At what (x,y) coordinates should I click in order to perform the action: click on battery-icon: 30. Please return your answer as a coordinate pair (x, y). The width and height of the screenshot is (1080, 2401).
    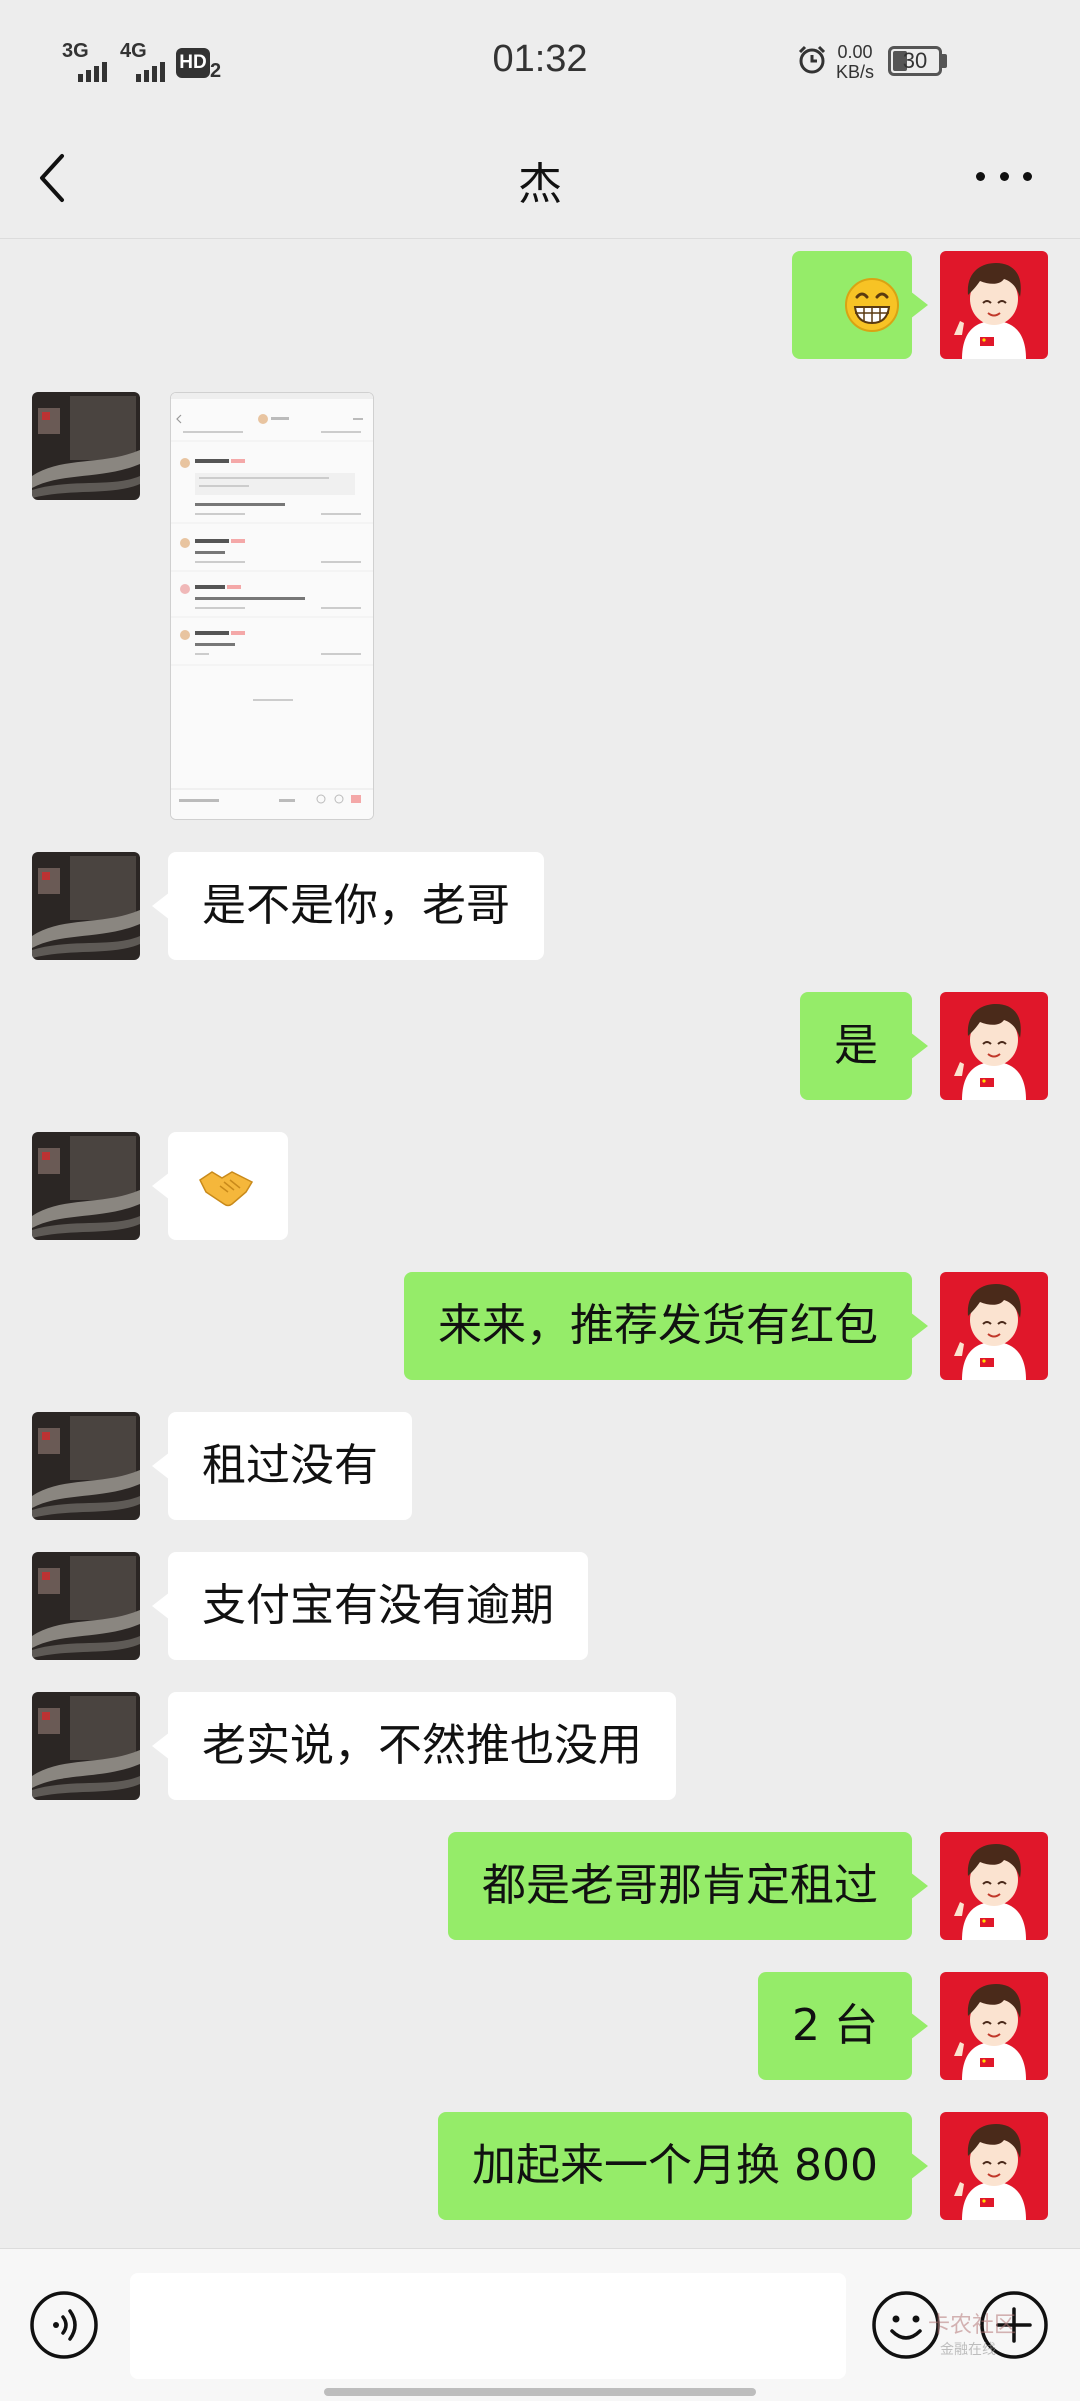
    Looking at the image, I should click on (915, 61).